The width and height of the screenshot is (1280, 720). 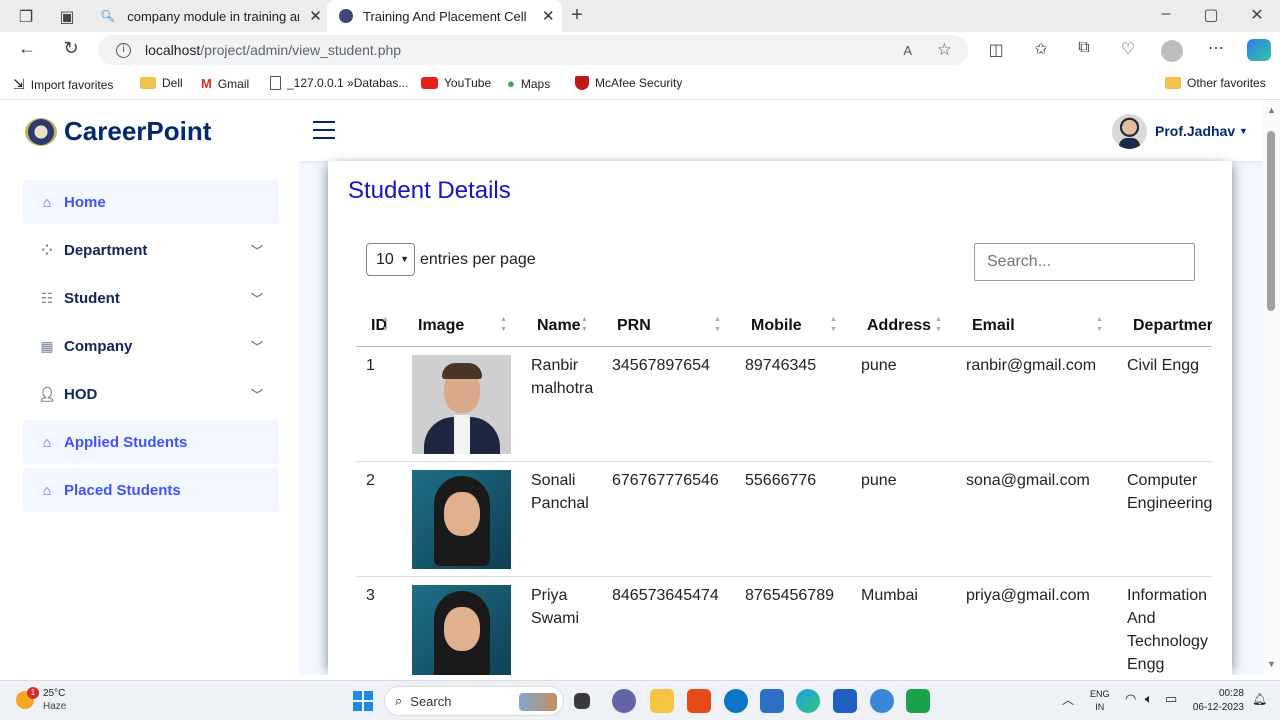 What do you see at coordinates (845, 701) in the screenshot?
I see `word-icon` at bounding box center [845, 701].